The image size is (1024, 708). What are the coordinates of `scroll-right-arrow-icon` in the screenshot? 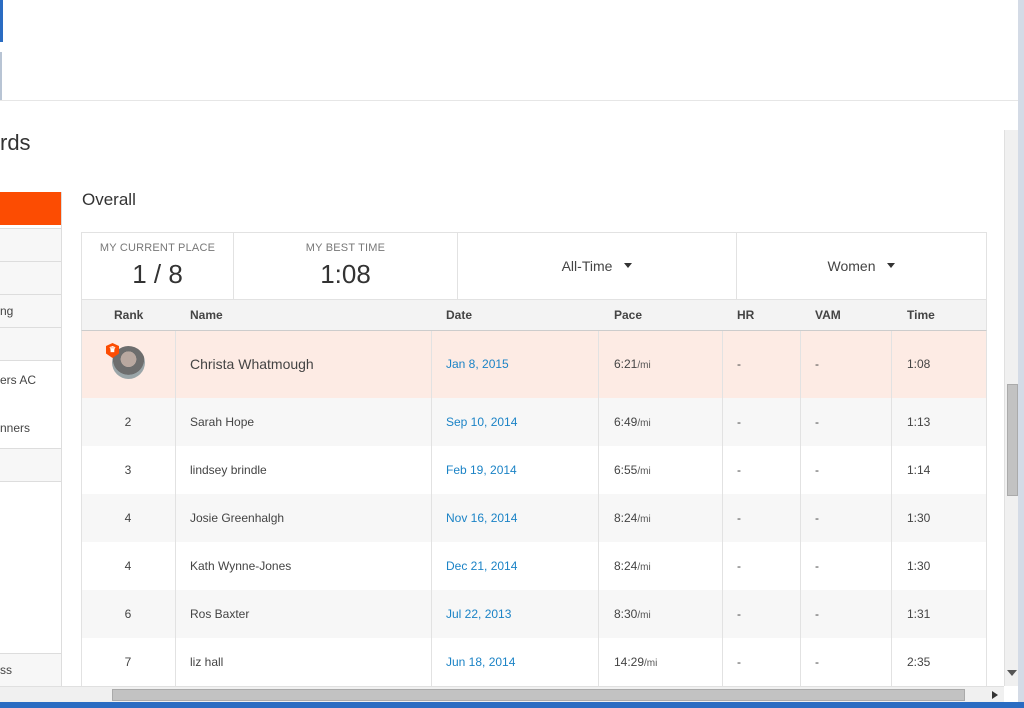 It's located at (995, 695).